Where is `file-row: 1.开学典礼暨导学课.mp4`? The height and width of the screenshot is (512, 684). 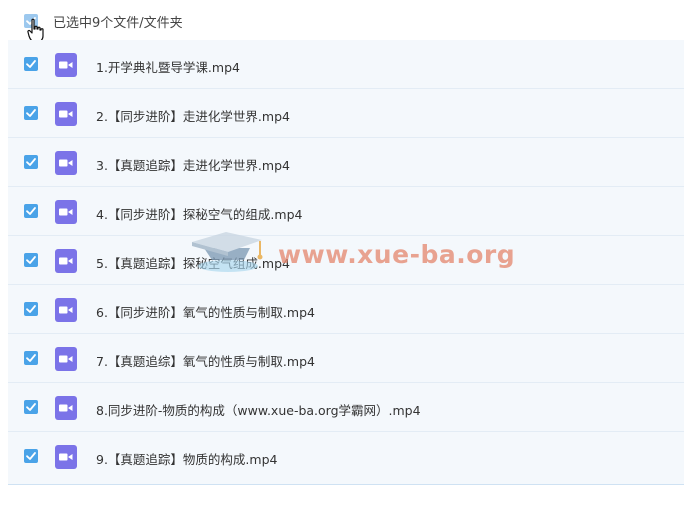 file-row: 1.开学典礼暨导学课.mp4 is located at coordinates (346, 64).